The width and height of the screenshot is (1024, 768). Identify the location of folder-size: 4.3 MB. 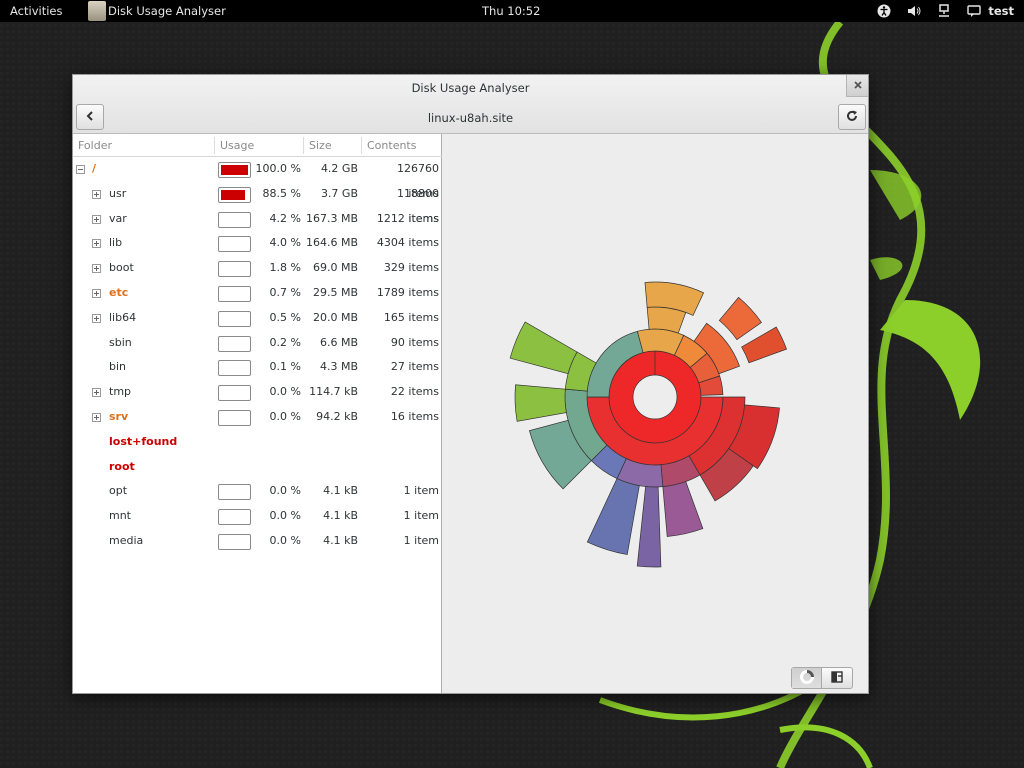
(338, 367).